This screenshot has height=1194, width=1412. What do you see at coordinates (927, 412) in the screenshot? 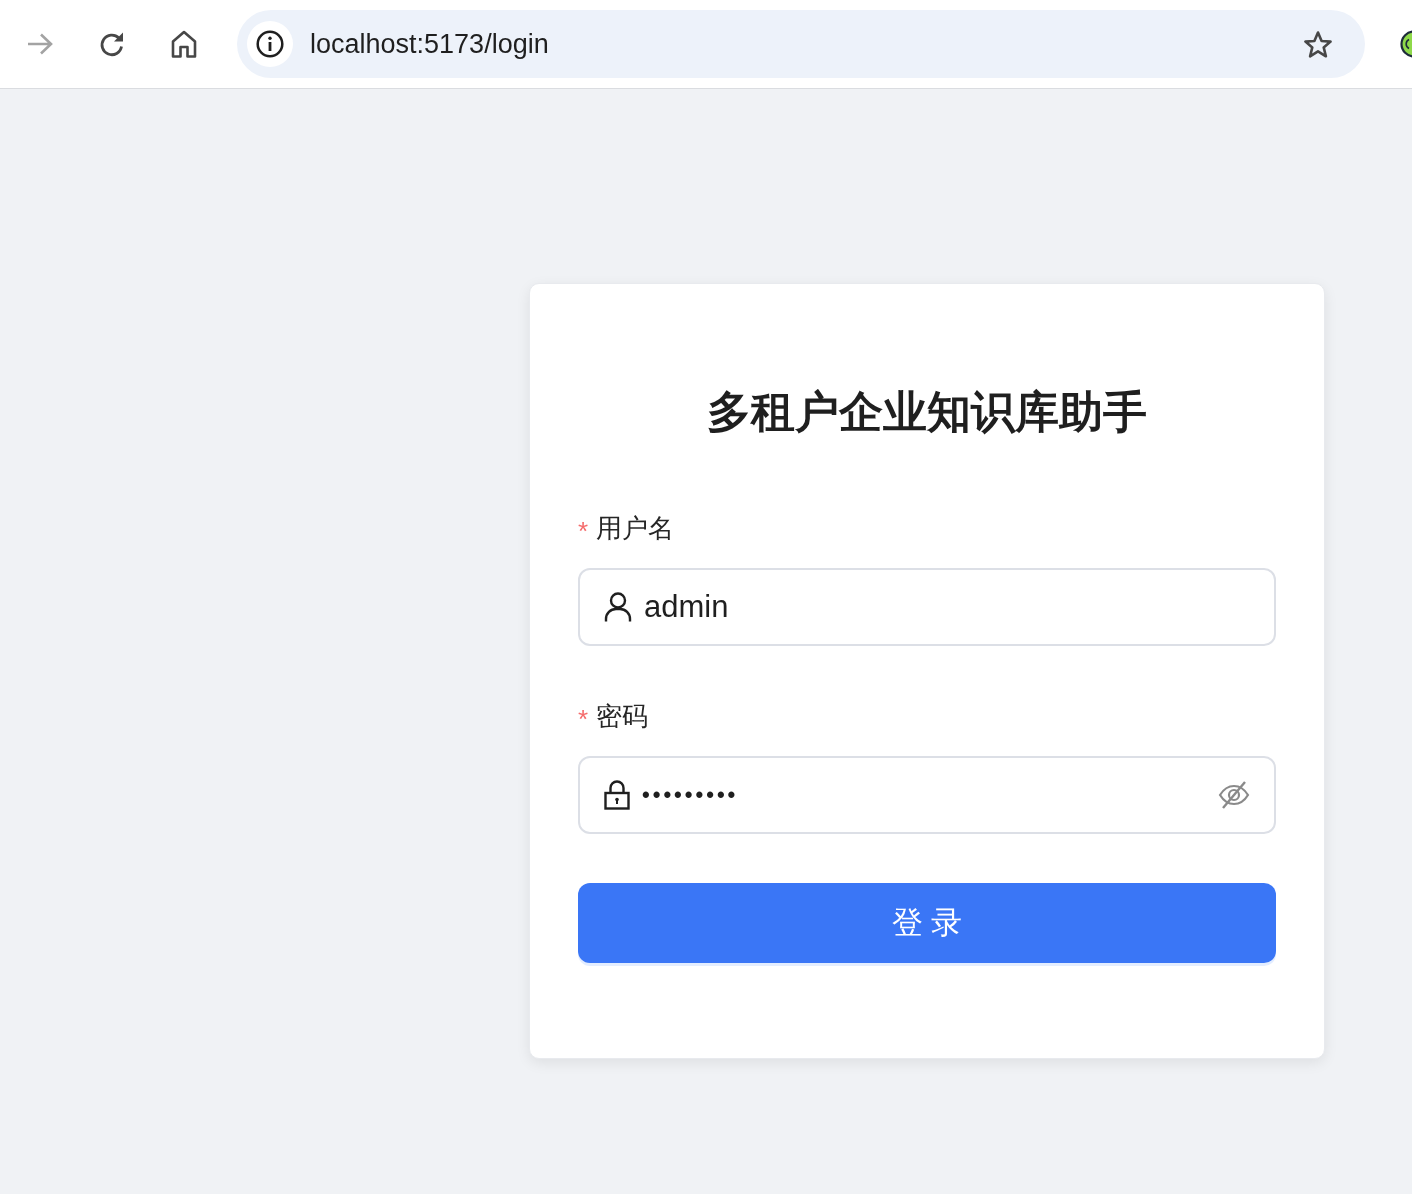
I see `app-title: 多租户企业知识库助手` at bounding box center [927, 412].